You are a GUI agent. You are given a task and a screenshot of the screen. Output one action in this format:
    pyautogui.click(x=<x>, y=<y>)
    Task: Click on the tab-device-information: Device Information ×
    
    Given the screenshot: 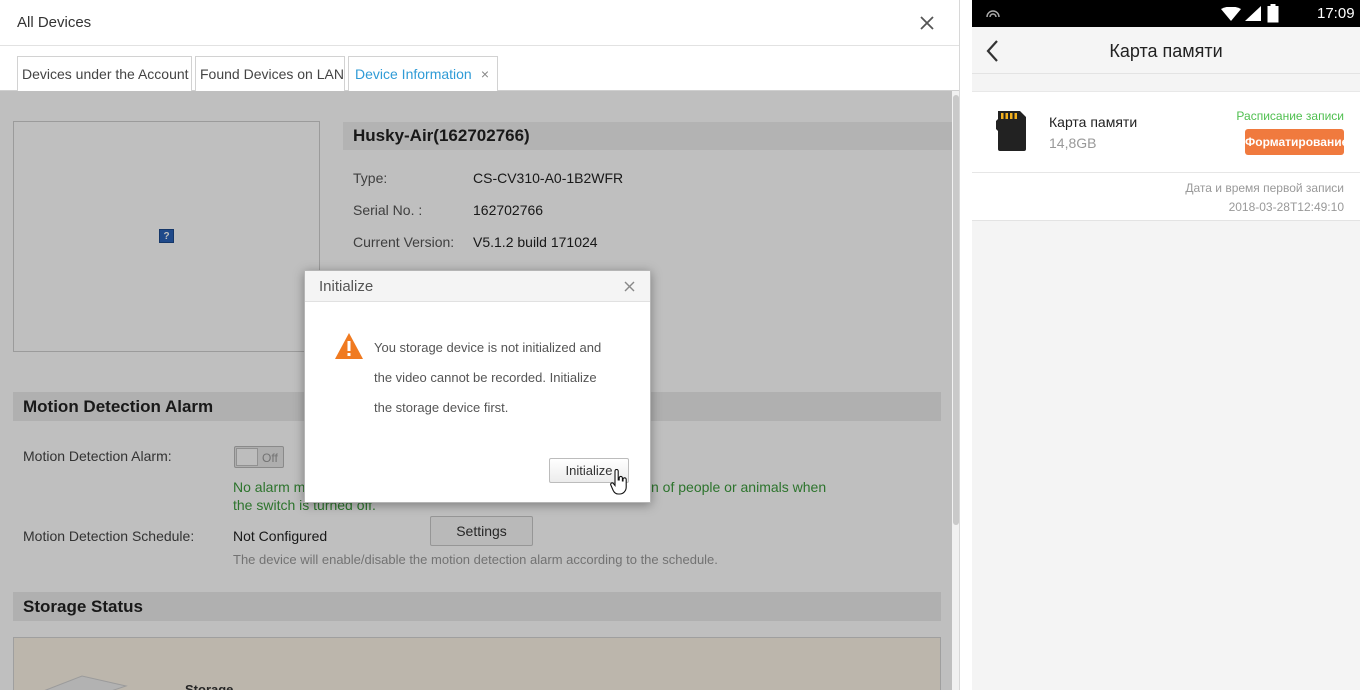 What is the action you would take?
    pyautogui.click(x=423, y=74)
    